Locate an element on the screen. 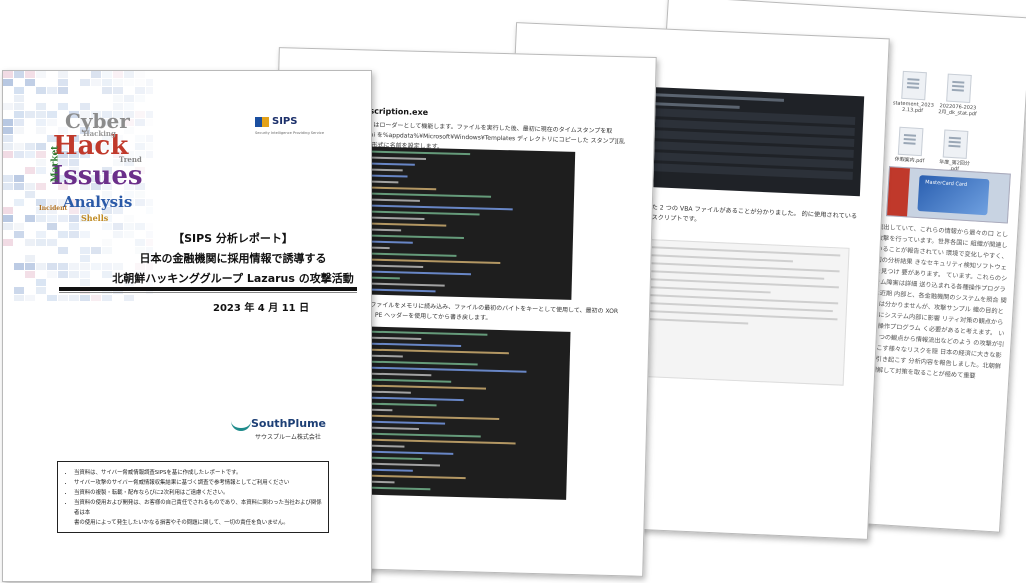 This screenshot has width=1026, height=583. script-screenshot is located at coordinates (740, 312).